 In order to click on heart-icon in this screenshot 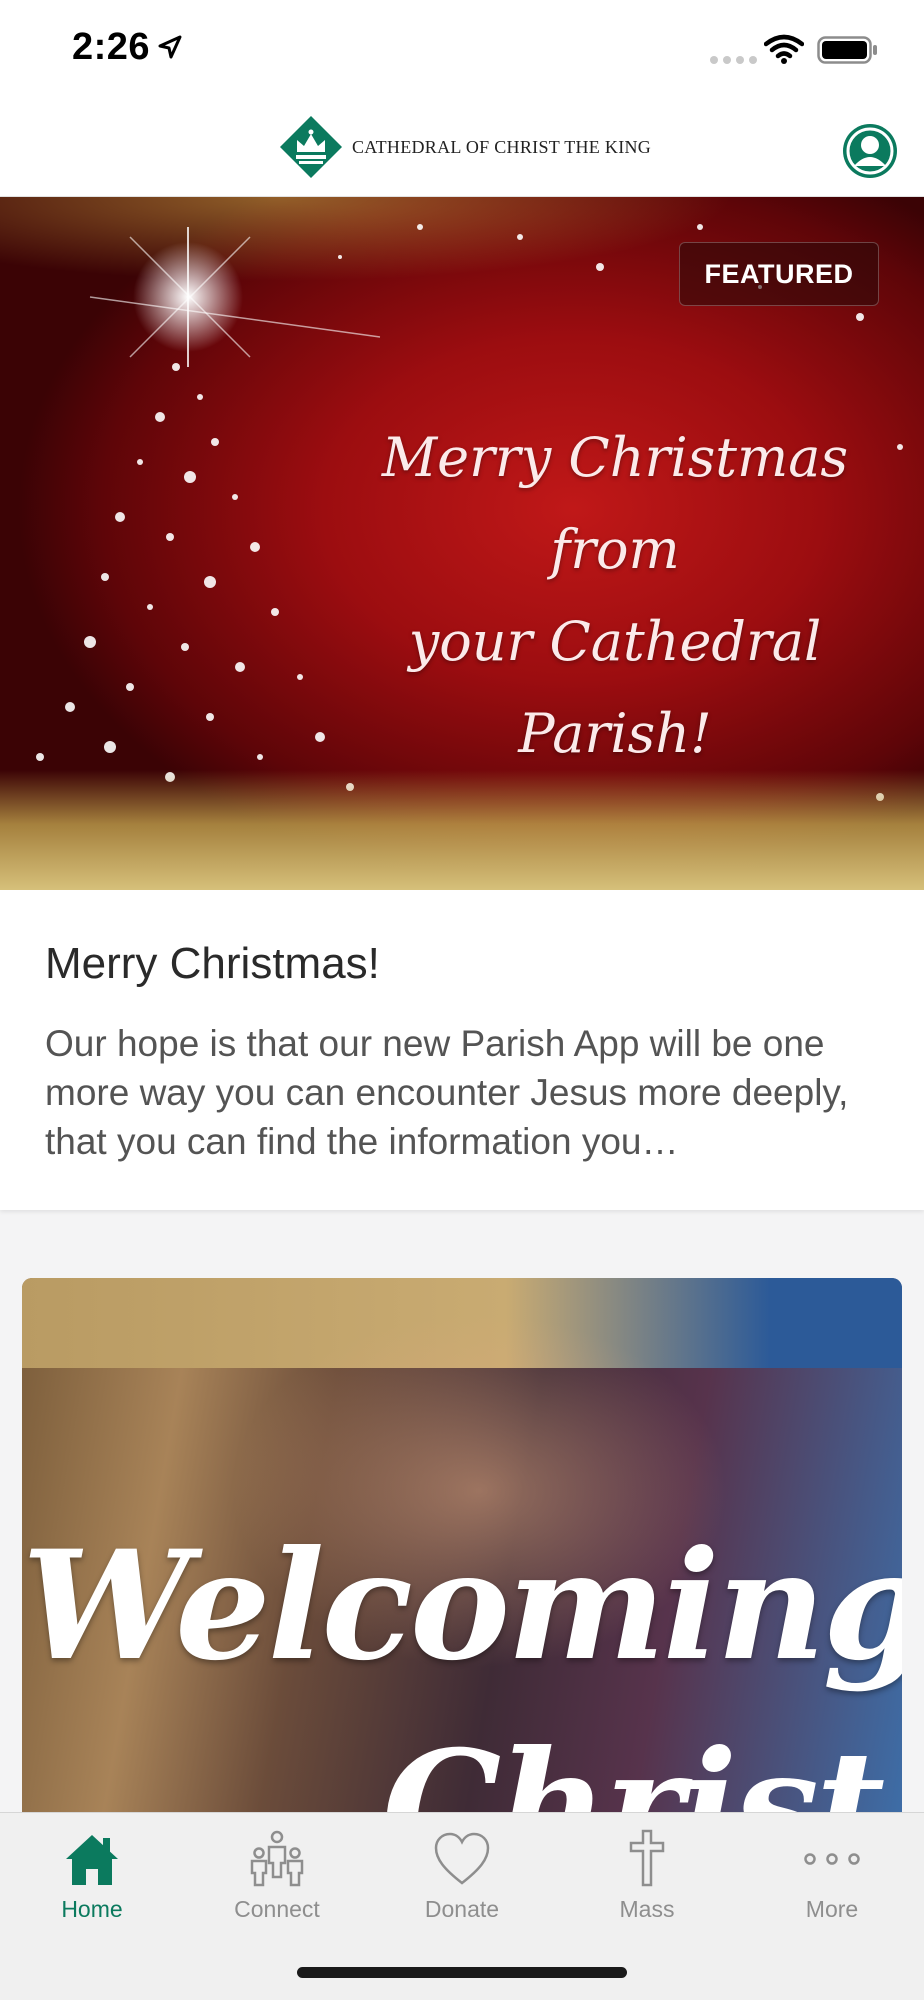, I will do `click(462, 1858)`.